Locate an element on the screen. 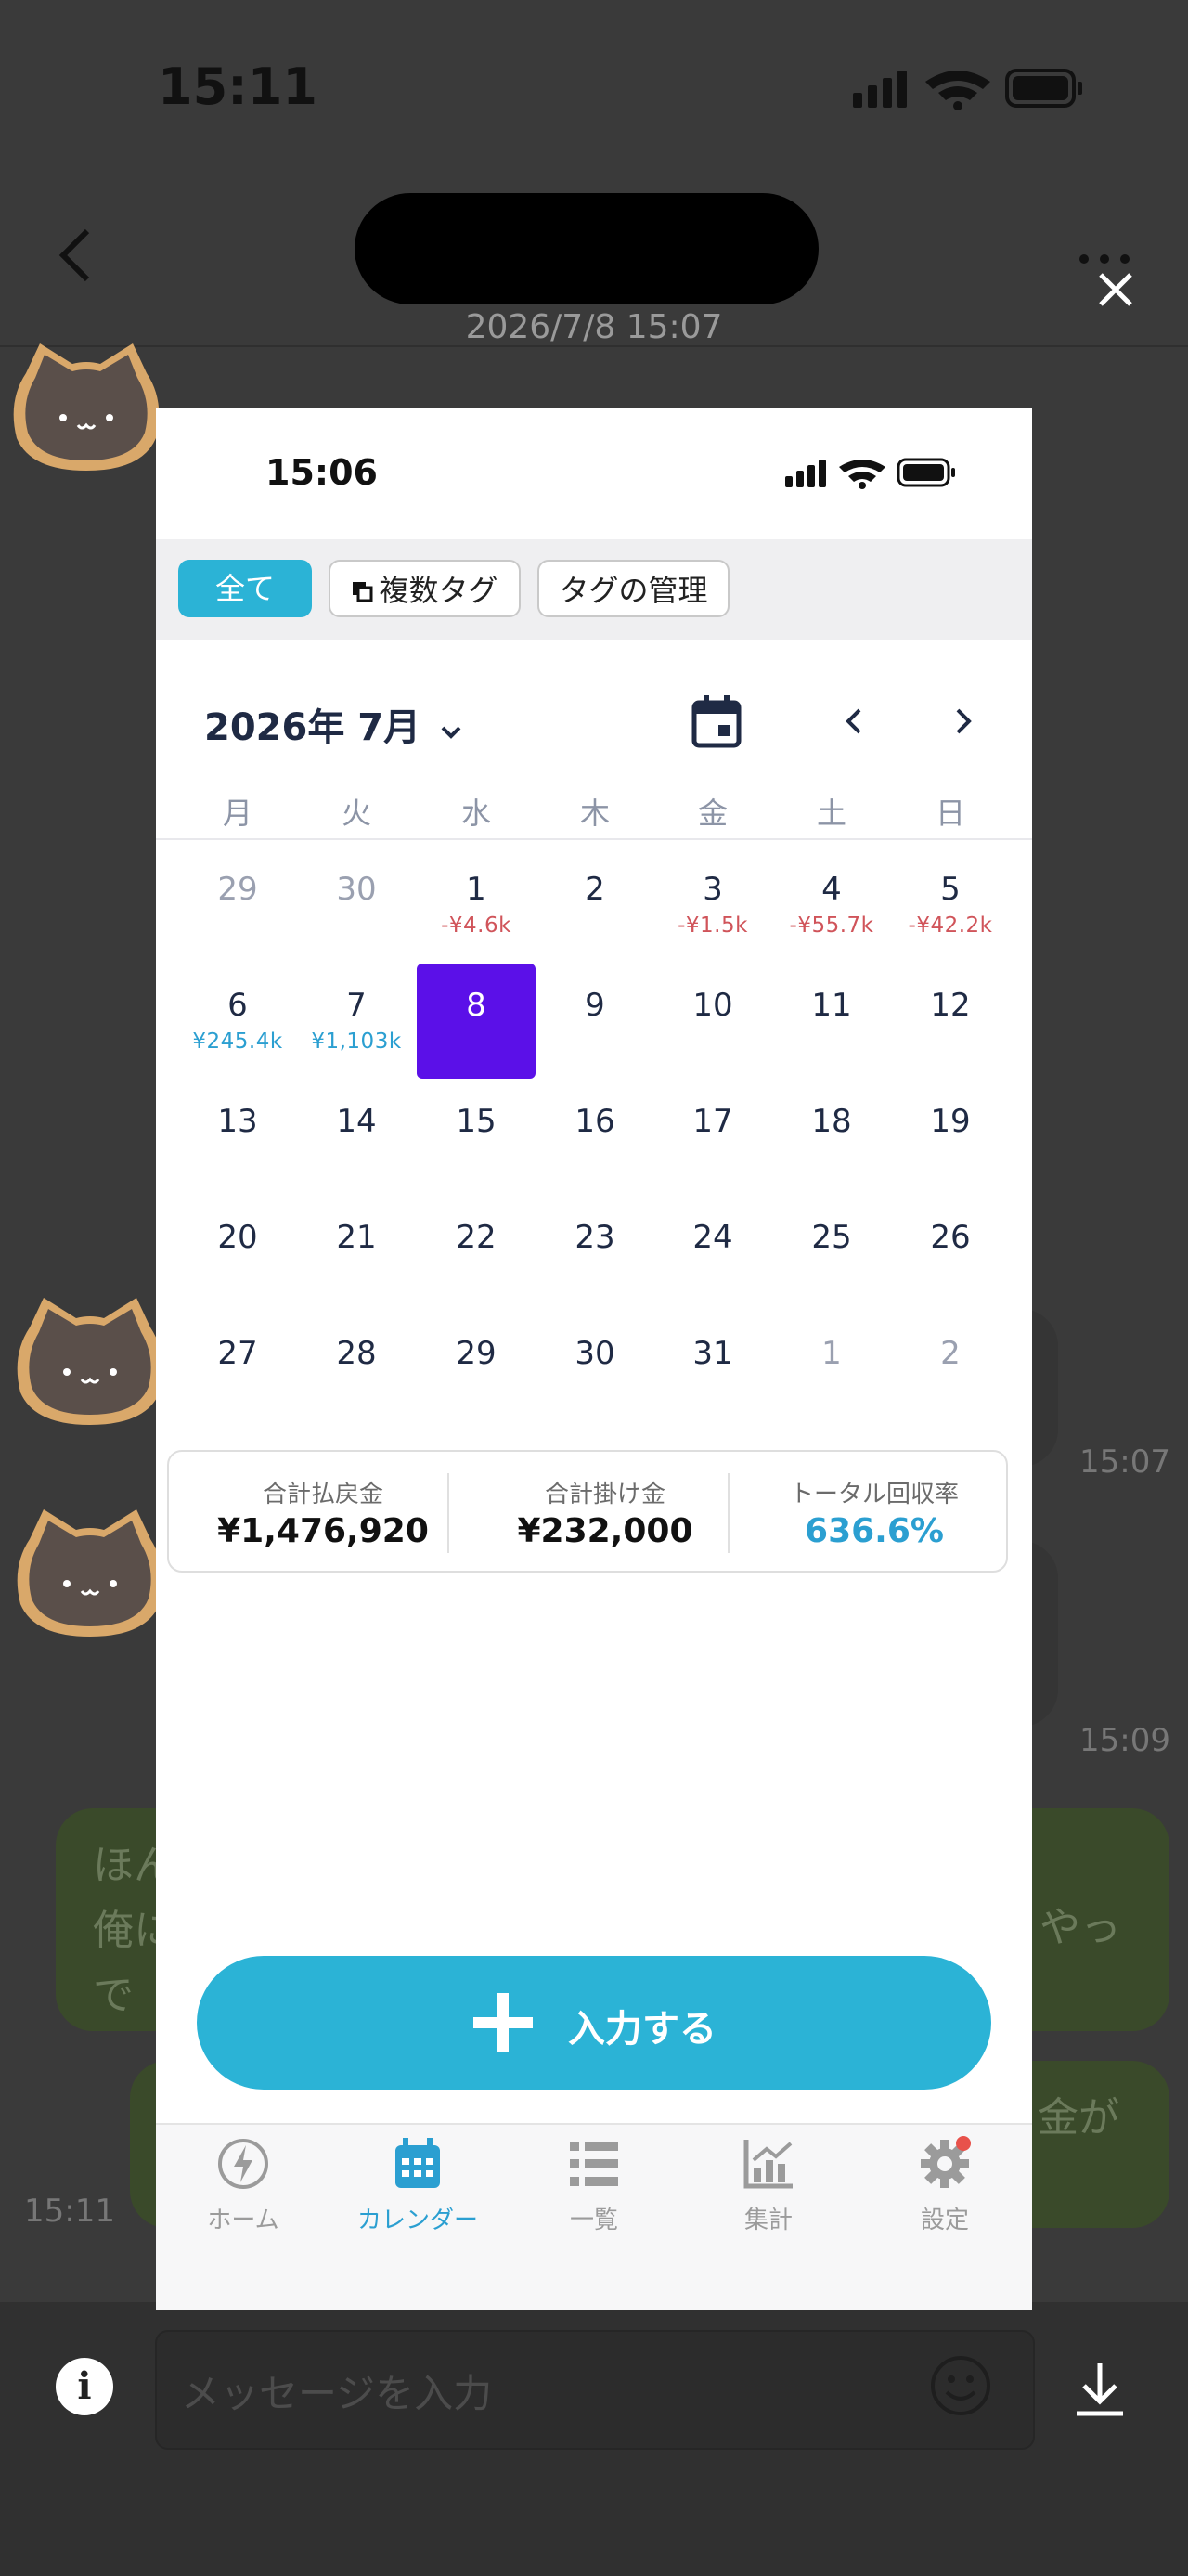  day-amount: -¥4.6k is located at coordinates (476, 925).